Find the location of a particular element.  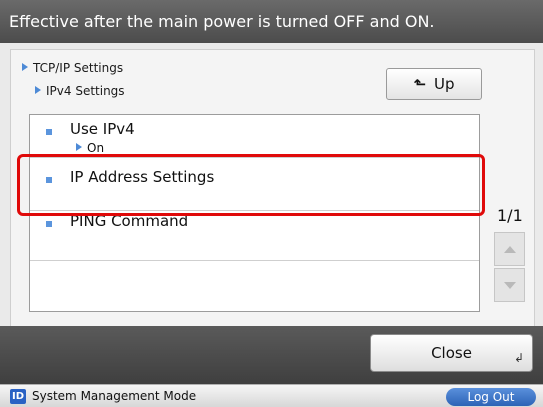

breadcrumb-level1: TCP/IP Settings is located at coordinates (72, 68).